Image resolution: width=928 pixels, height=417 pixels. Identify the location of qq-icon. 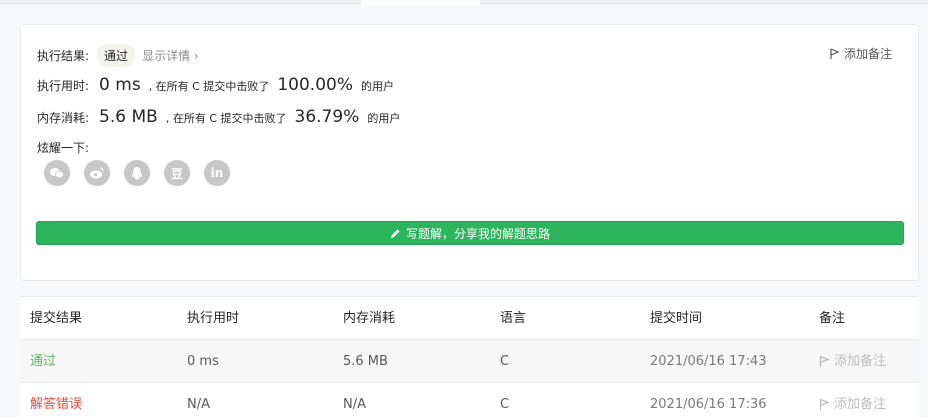
(137, 173).